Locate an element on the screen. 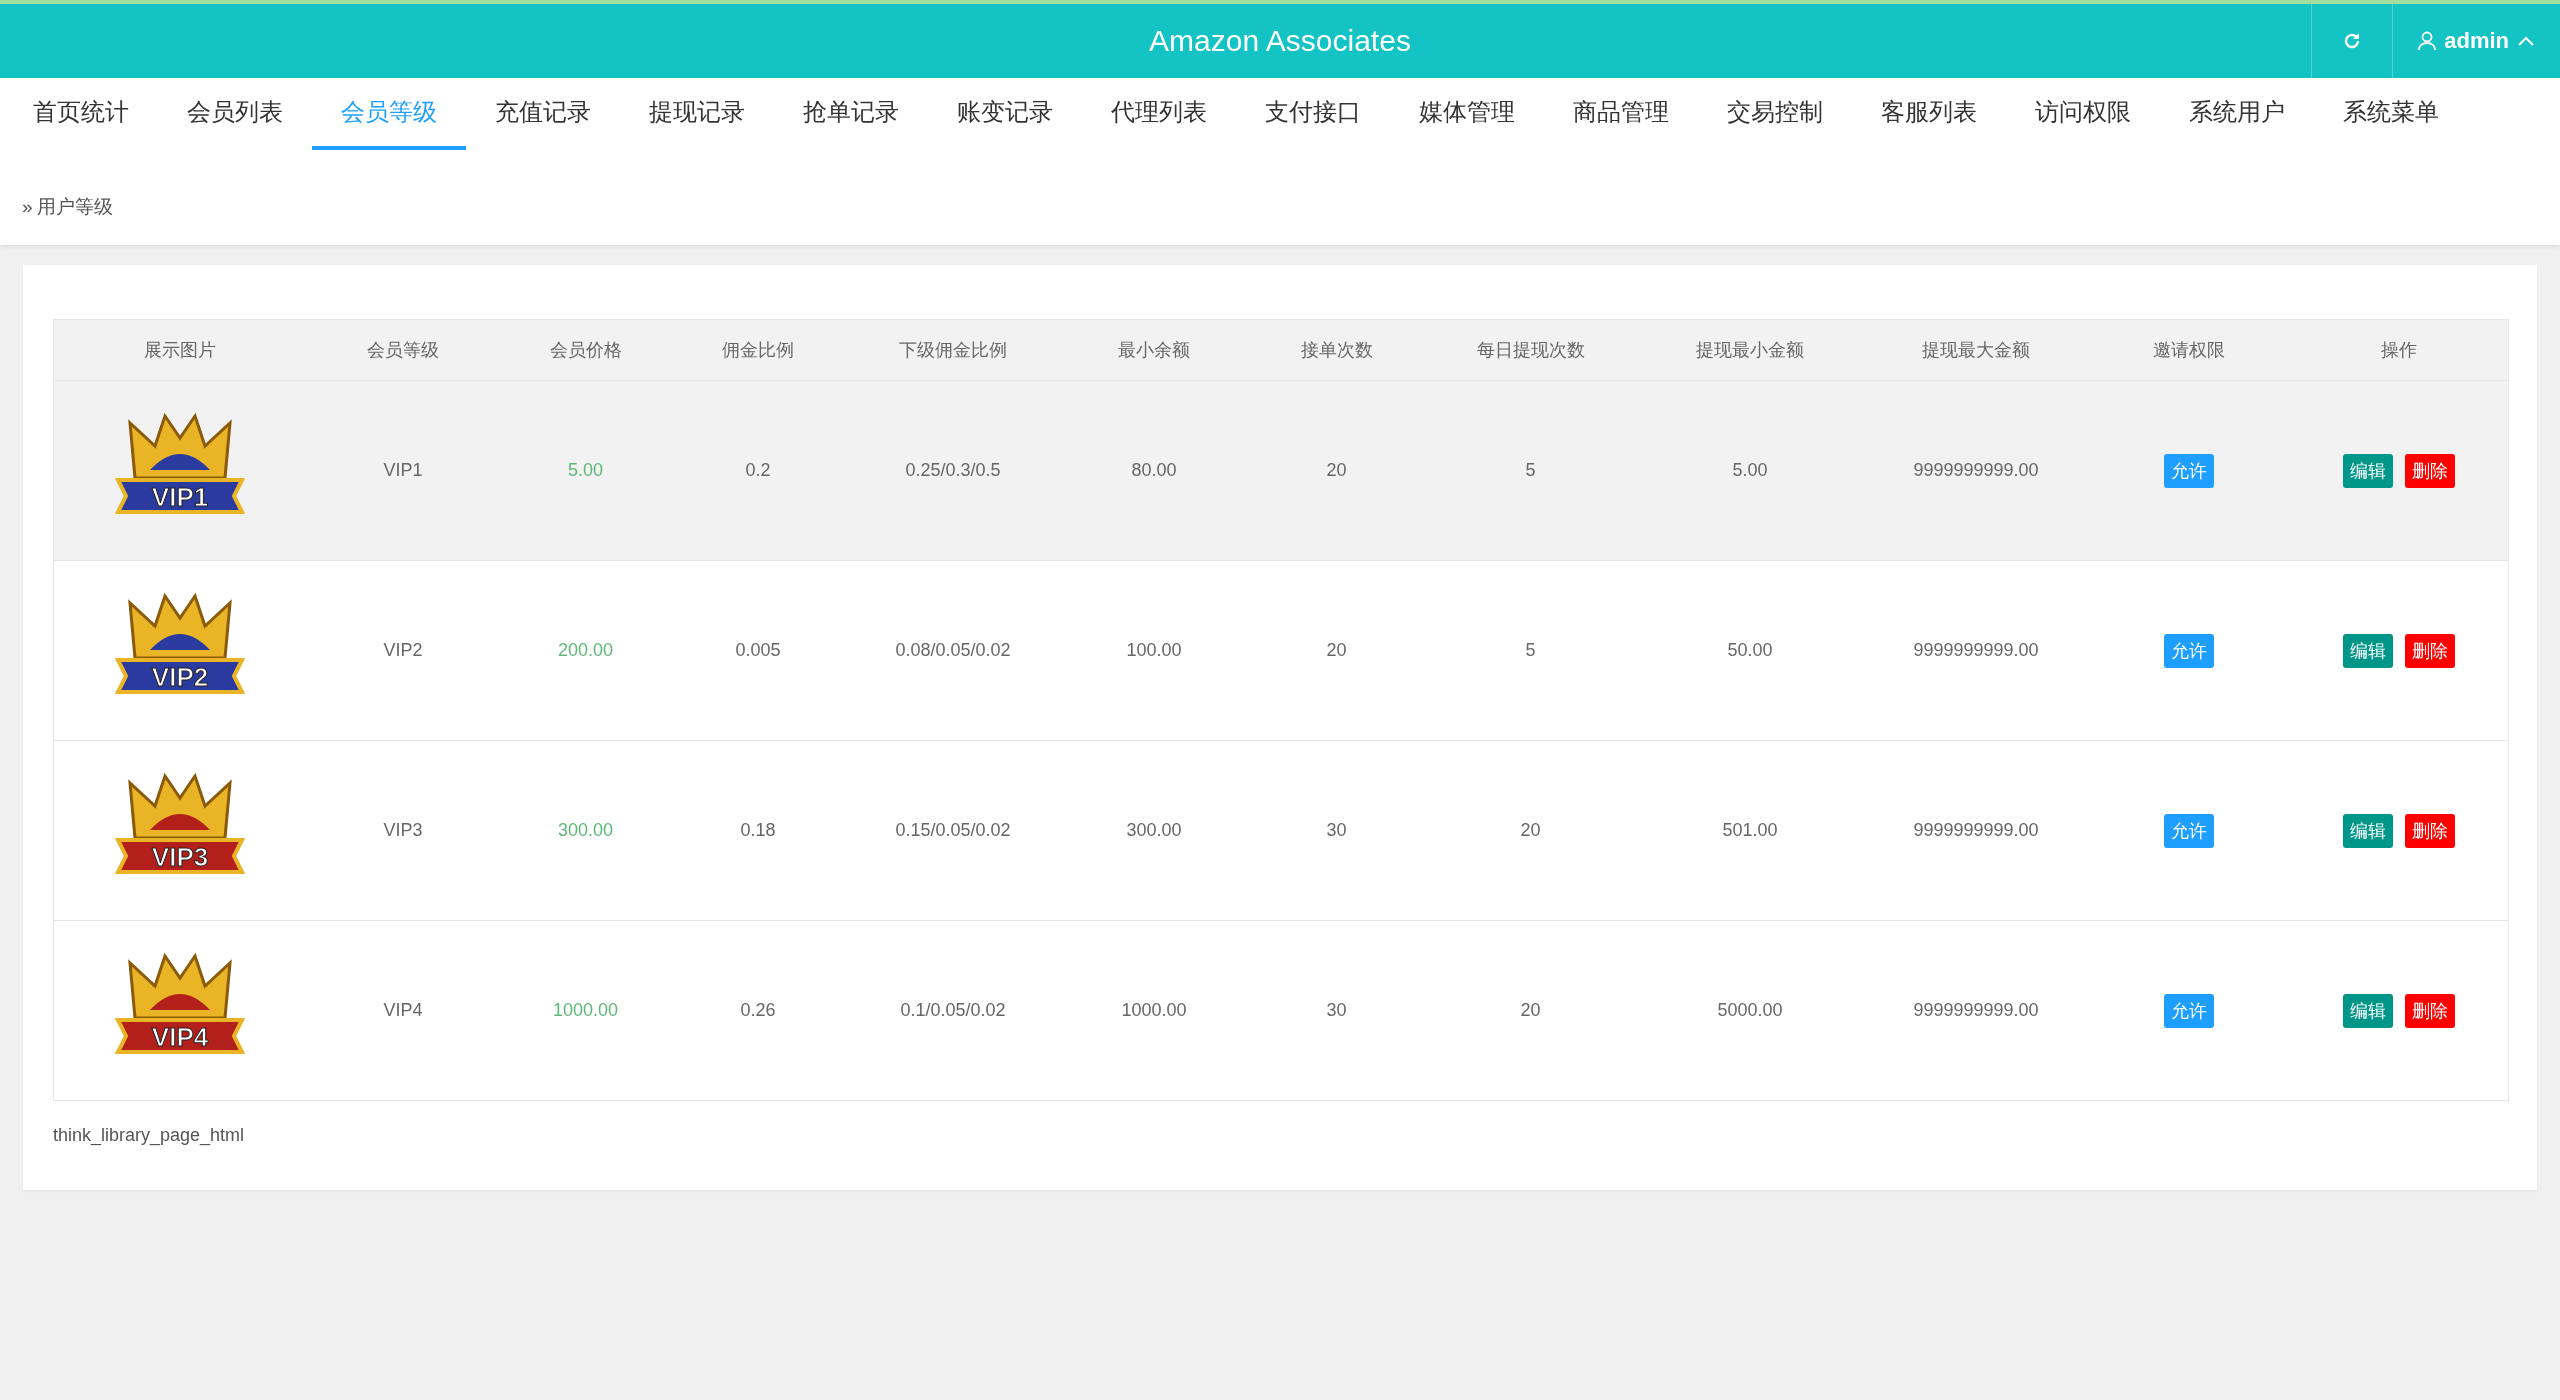 This screenshot has width=2560, height=1400. column-header: 邀请权限 is located at coordinates (2189, 350).